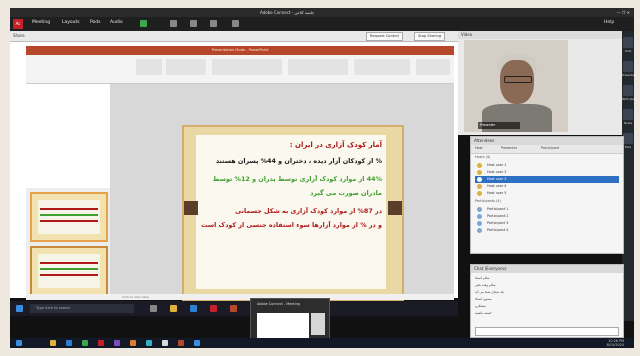 The width and height of the screenshot is (640, 356). Describe the element at coordinates (516, 86) in the screenshot. I see `presenter-video: Presenter` at that location.